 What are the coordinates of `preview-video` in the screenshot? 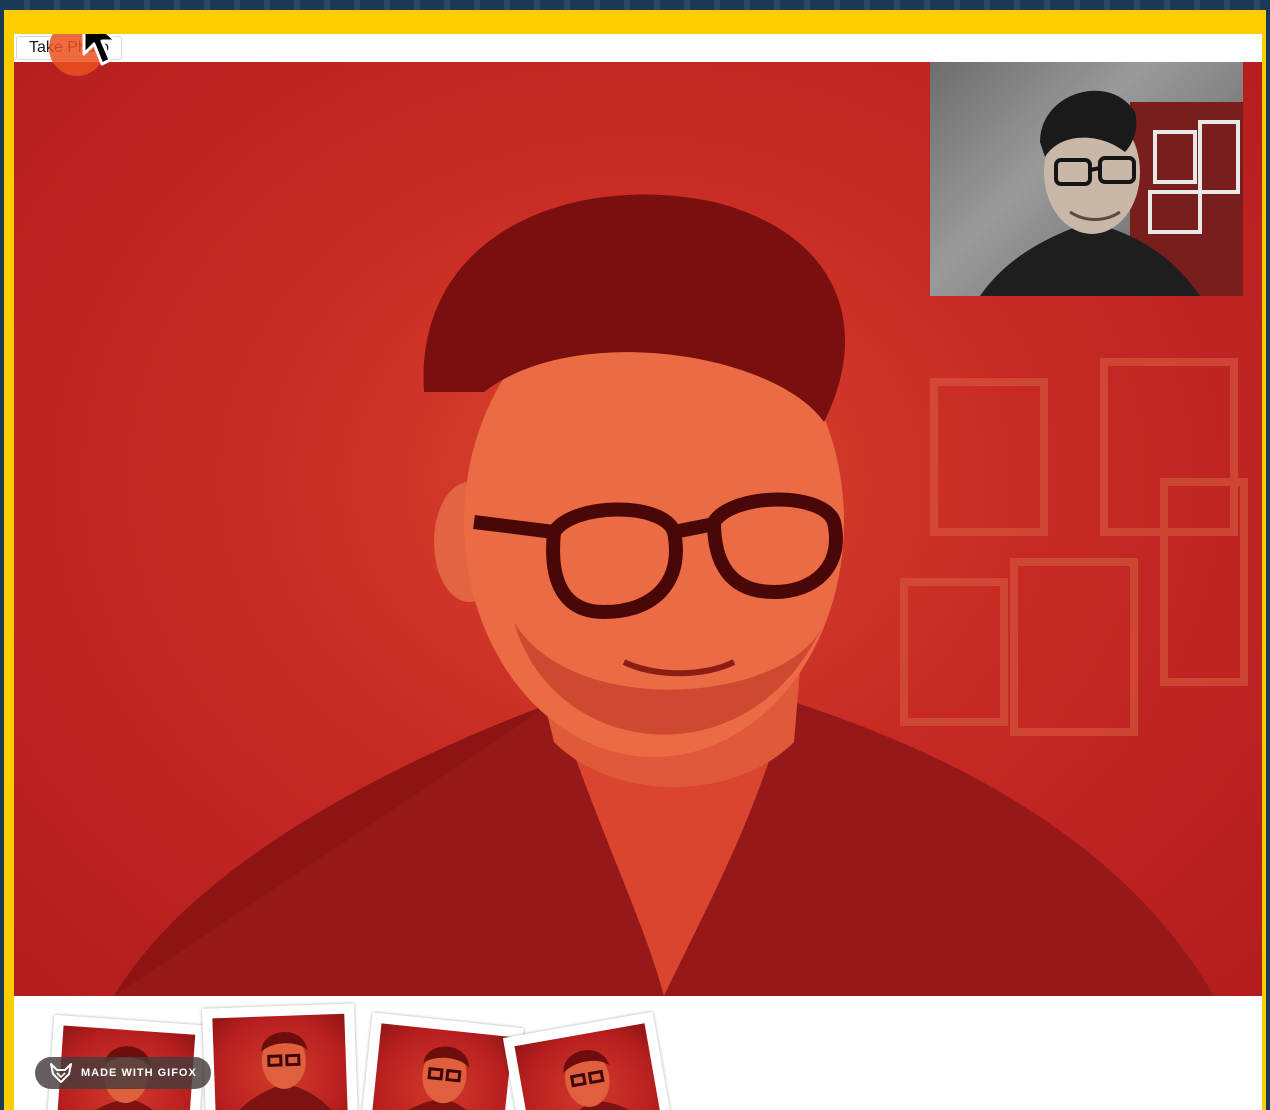 It's located at (1086, 179).